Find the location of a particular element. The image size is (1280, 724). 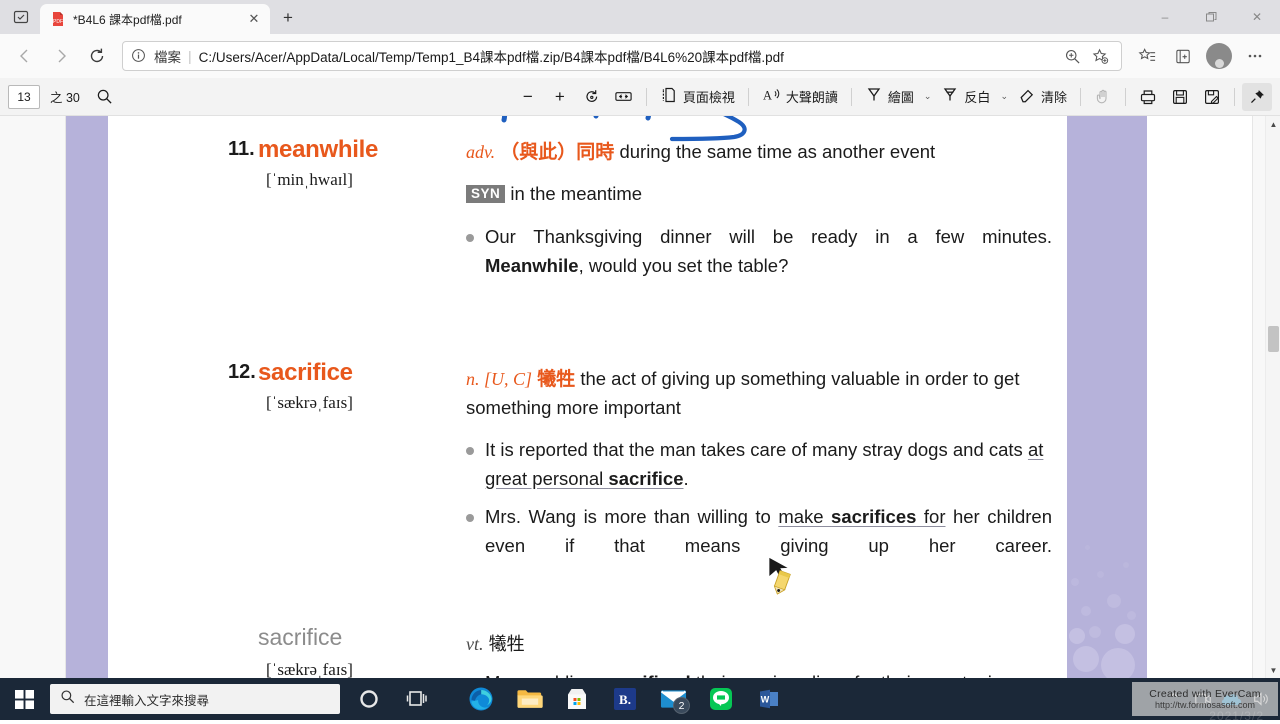

page-number-input: 13 is located at coordinates (24, 97).